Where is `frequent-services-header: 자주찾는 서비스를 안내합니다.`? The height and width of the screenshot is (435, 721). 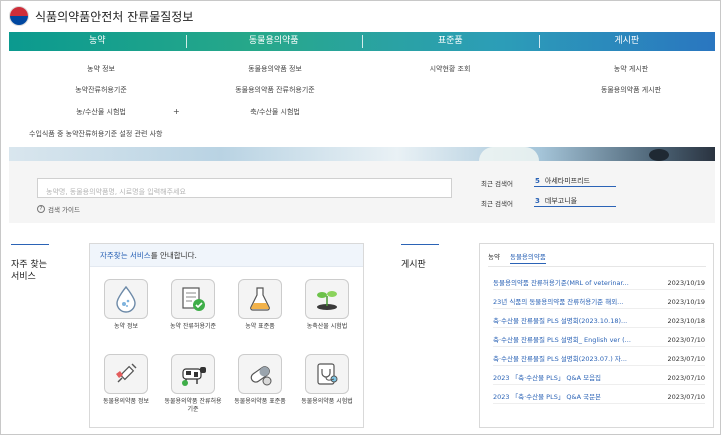
frequent-services-header: 자주찾는 서비스를 안내합니다. is located at coordinates (226, 255).